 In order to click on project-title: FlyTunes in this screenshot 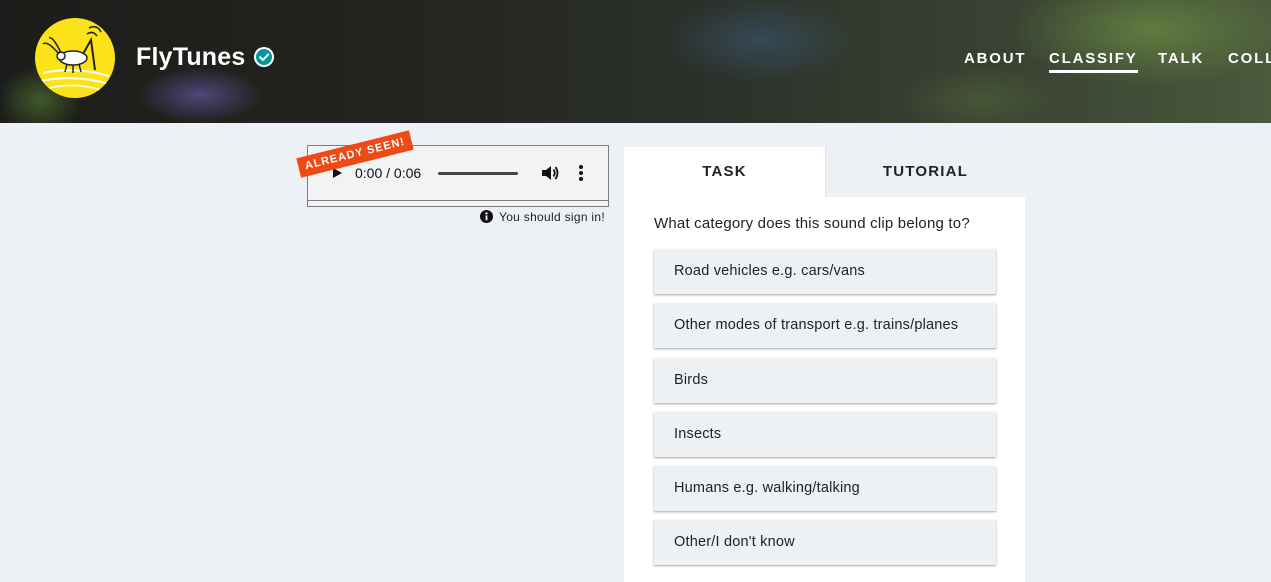, I will do `click(191, 57)`.